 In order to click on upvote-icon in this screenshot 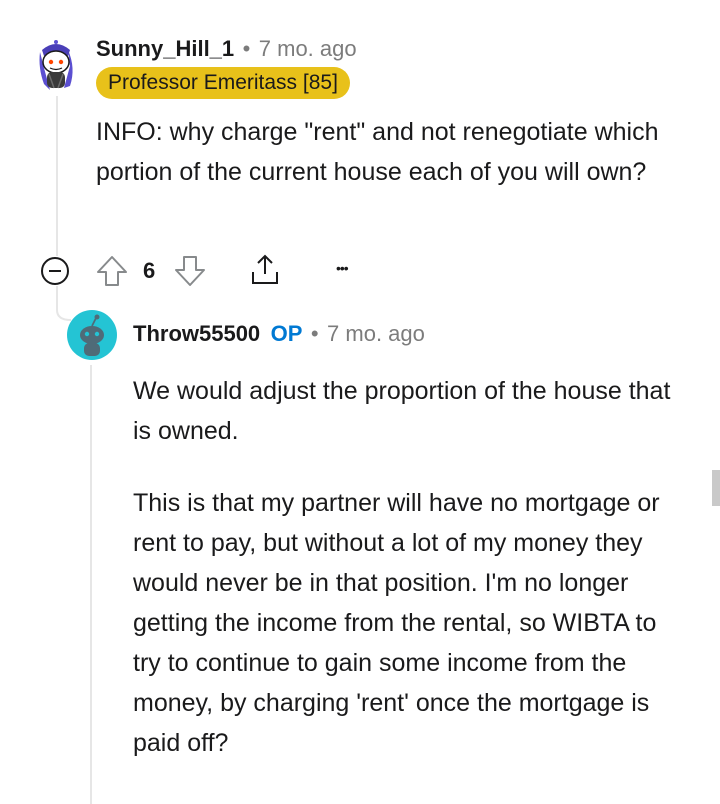, I will do `click(112, 271)`.